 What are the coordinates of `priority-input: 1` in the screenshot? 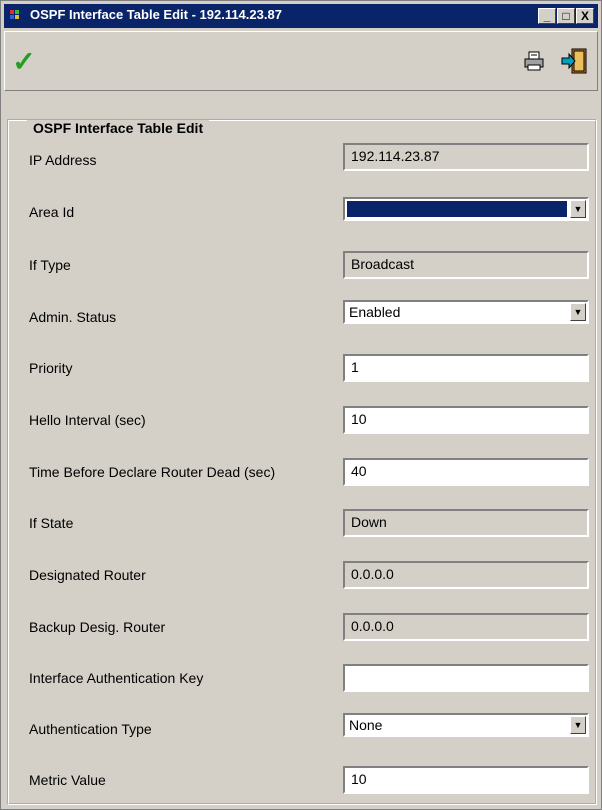 It's located at (466, 368).